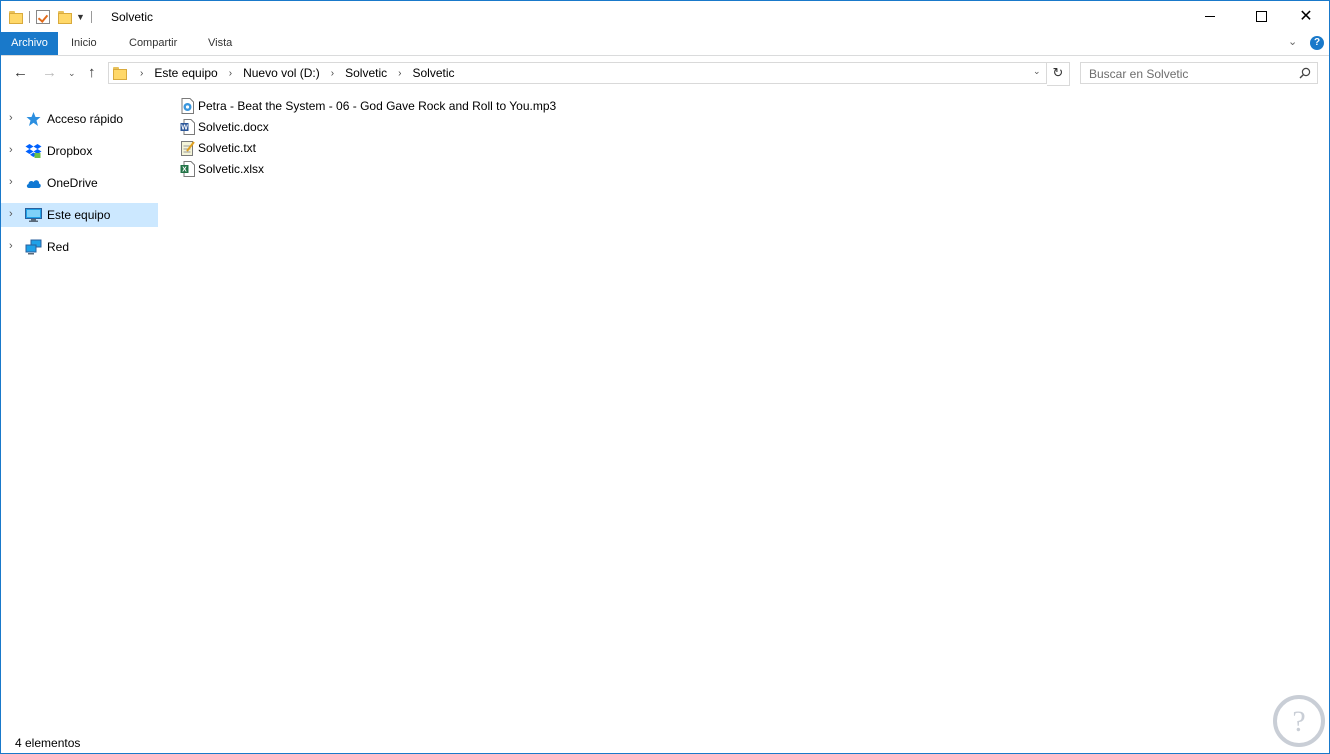 This screenshot has width=1330, height=754. I want to click on sidebar-item-dropbox: › Dropbox, so click(79, 151).